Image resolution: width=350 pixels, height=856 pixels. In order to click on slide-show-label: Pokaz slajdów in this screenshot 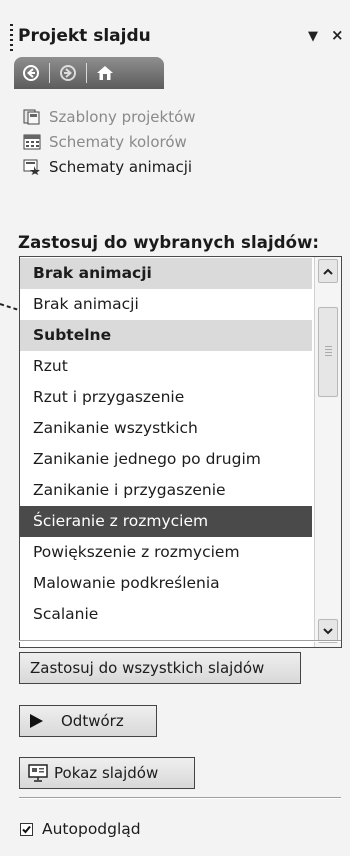, I will do `click(106, 773)`.